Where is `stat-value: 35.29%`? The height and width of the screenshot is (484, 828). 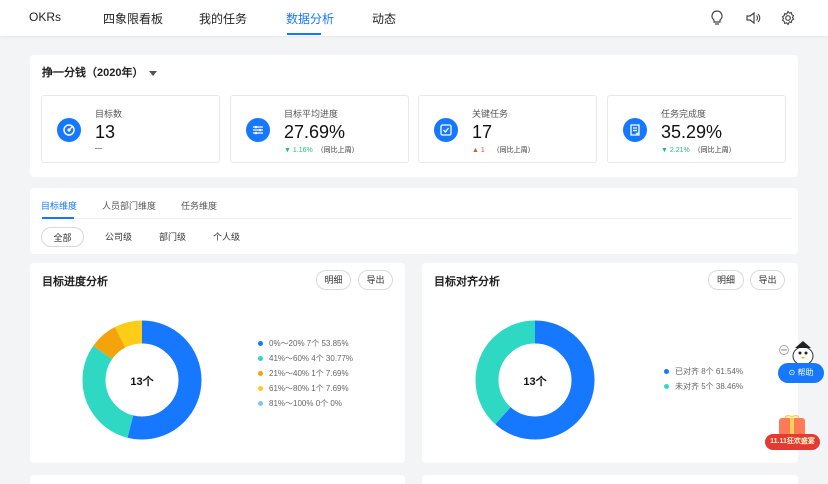 stat-value: 35.29% is located at coordinates (692, 132).